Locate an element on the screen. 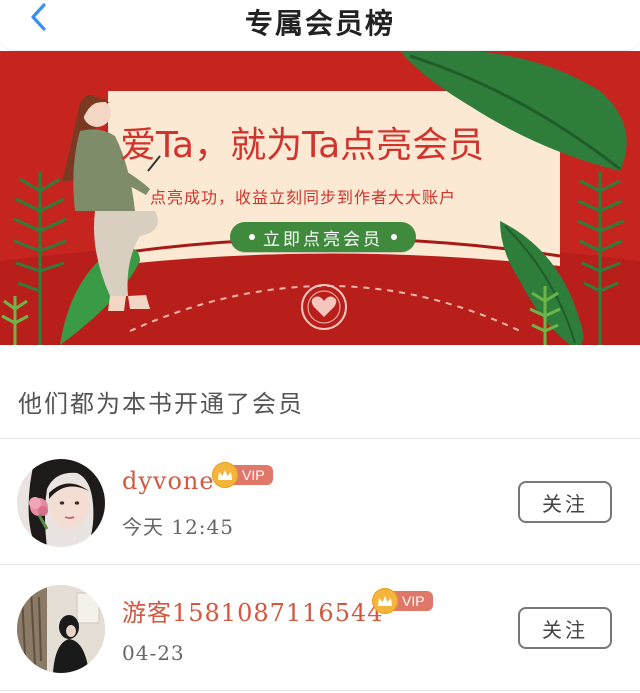 The image size is (640, 693). banner-headline: 爱Ta，就为Ta点亮会员 is located at coordinates (302, 145).